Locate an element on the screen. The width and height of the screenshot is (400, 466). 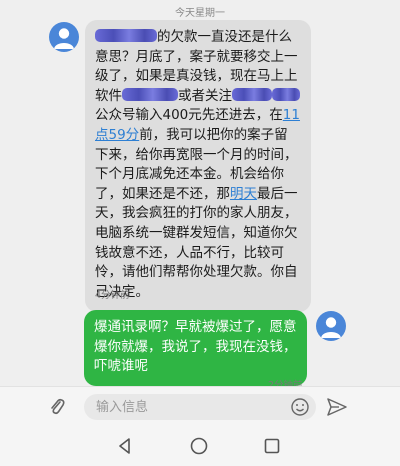
incoming-message-time: 4分钟前 is located at coordinates (112, 295).